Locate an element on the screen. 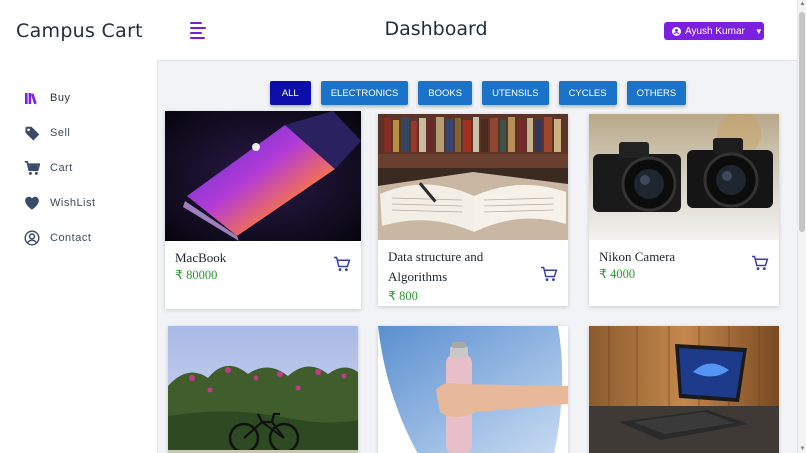 This screenshot has width=806, height=453. filter-utensils-button: UTENSILS is located at coordinates (515, 93).